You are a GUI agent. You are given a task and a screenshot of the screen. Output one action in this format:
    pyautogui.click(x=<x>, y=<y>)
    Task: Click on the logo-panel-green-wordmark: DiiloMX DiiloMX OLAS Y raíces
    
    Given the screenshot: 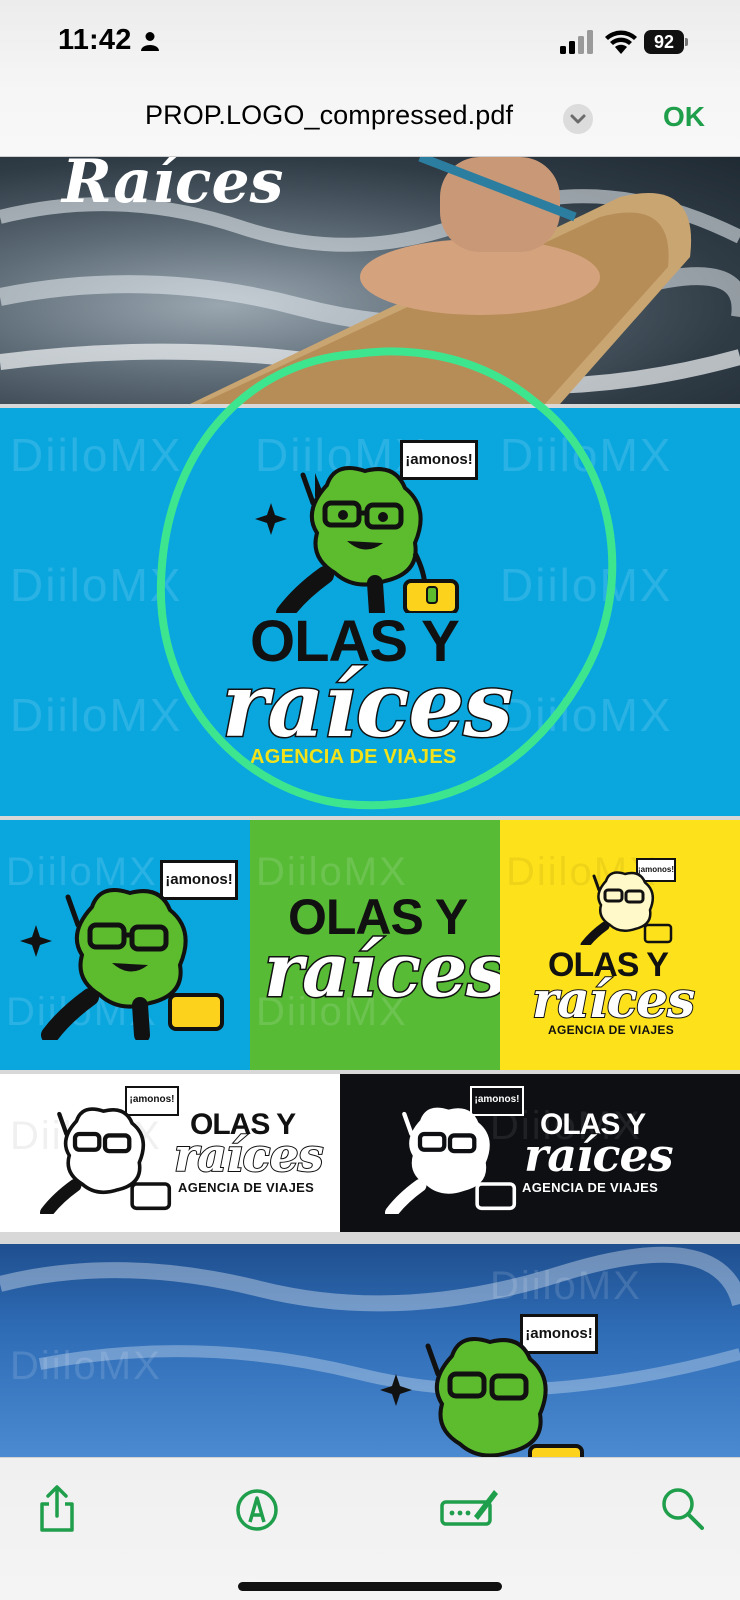 What is the action you would take?
    pyautogui.click(x=375, y=945)
    